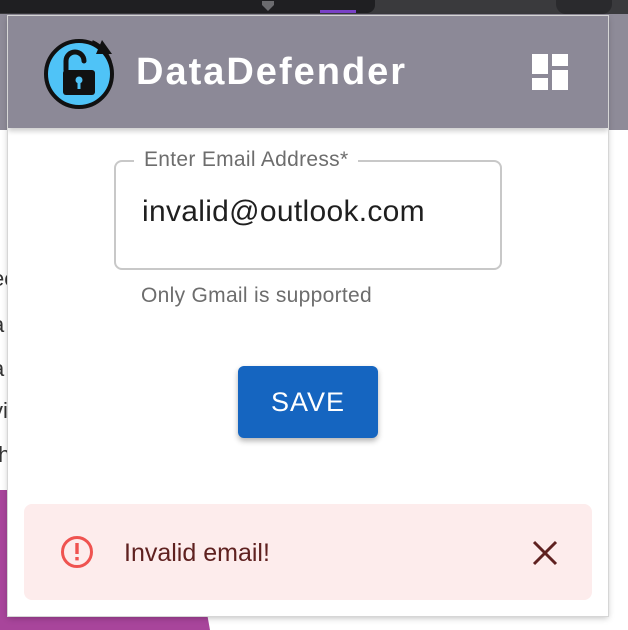 The width and height of the screenshot is (628, 630). I want to click on email-input, so click(312, 212).